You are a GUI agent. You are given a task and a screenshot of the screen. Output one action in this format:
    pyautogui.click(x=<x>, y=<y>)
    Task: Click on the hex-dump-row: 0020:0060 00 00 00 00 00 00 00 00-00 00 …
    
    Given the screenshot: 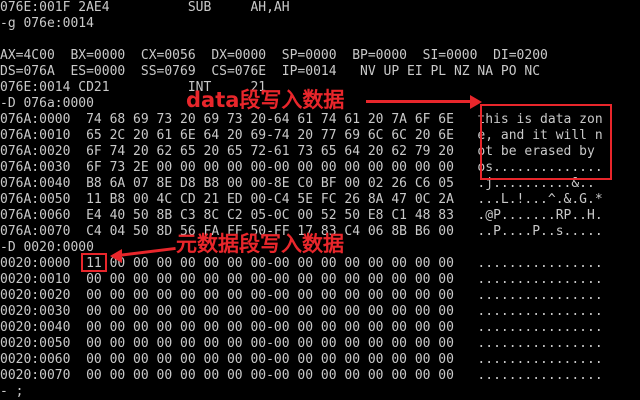 What is the action you would take?
    pyautogui.click(x=301, y=359)
    